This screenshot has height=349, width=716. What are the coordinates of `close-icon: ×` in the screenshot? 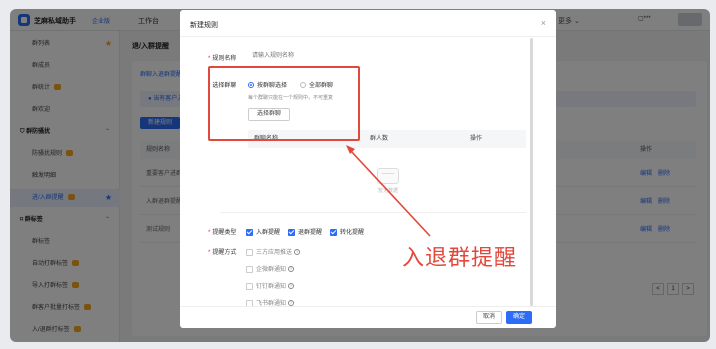 It's located at (543, 23).